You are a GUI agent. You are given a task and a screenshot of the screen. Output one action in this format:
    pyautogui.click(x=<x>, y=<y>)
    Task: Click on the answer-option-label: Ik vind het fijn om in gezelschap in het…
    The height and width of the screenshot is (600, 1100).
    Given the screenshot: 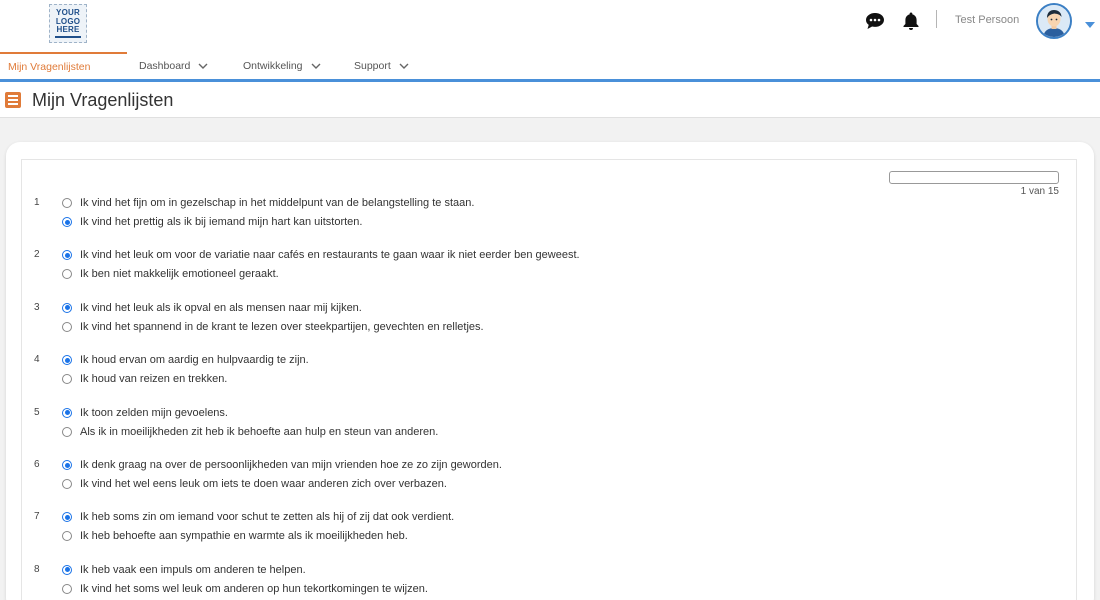 What is the action you would take?
    pyautogui.click(x=277, y=203)
    